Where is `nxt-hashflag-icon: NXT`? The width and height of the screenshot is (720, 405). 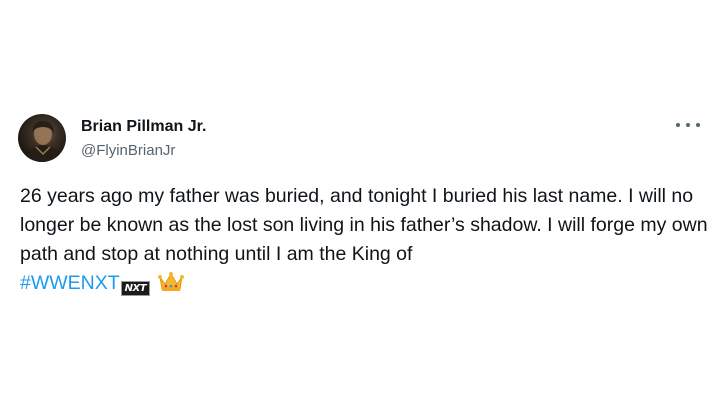
nxt-hashflag-icon: NXT is located at coordinates (135, 288).